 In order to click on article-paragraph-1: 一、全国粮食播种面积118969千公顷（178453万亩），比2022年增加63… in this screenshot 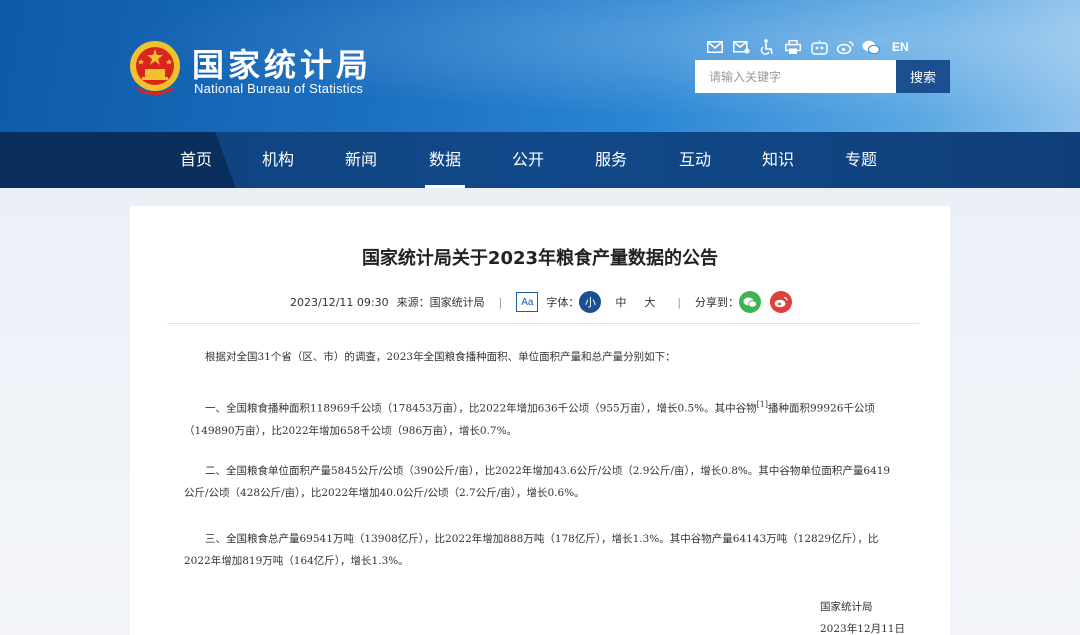, I will do `click(540, 418)`.